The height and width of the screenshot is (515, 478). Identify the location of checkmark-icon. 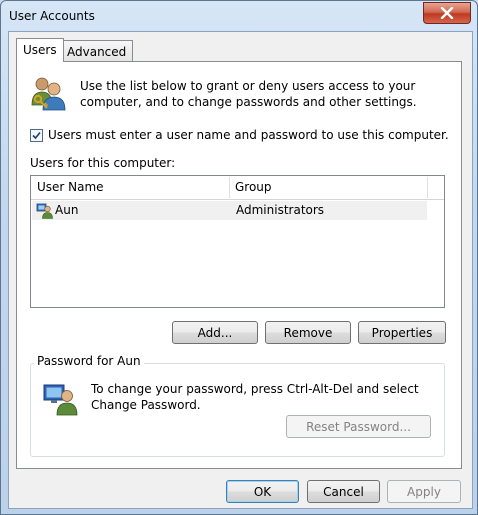
(36, 135).